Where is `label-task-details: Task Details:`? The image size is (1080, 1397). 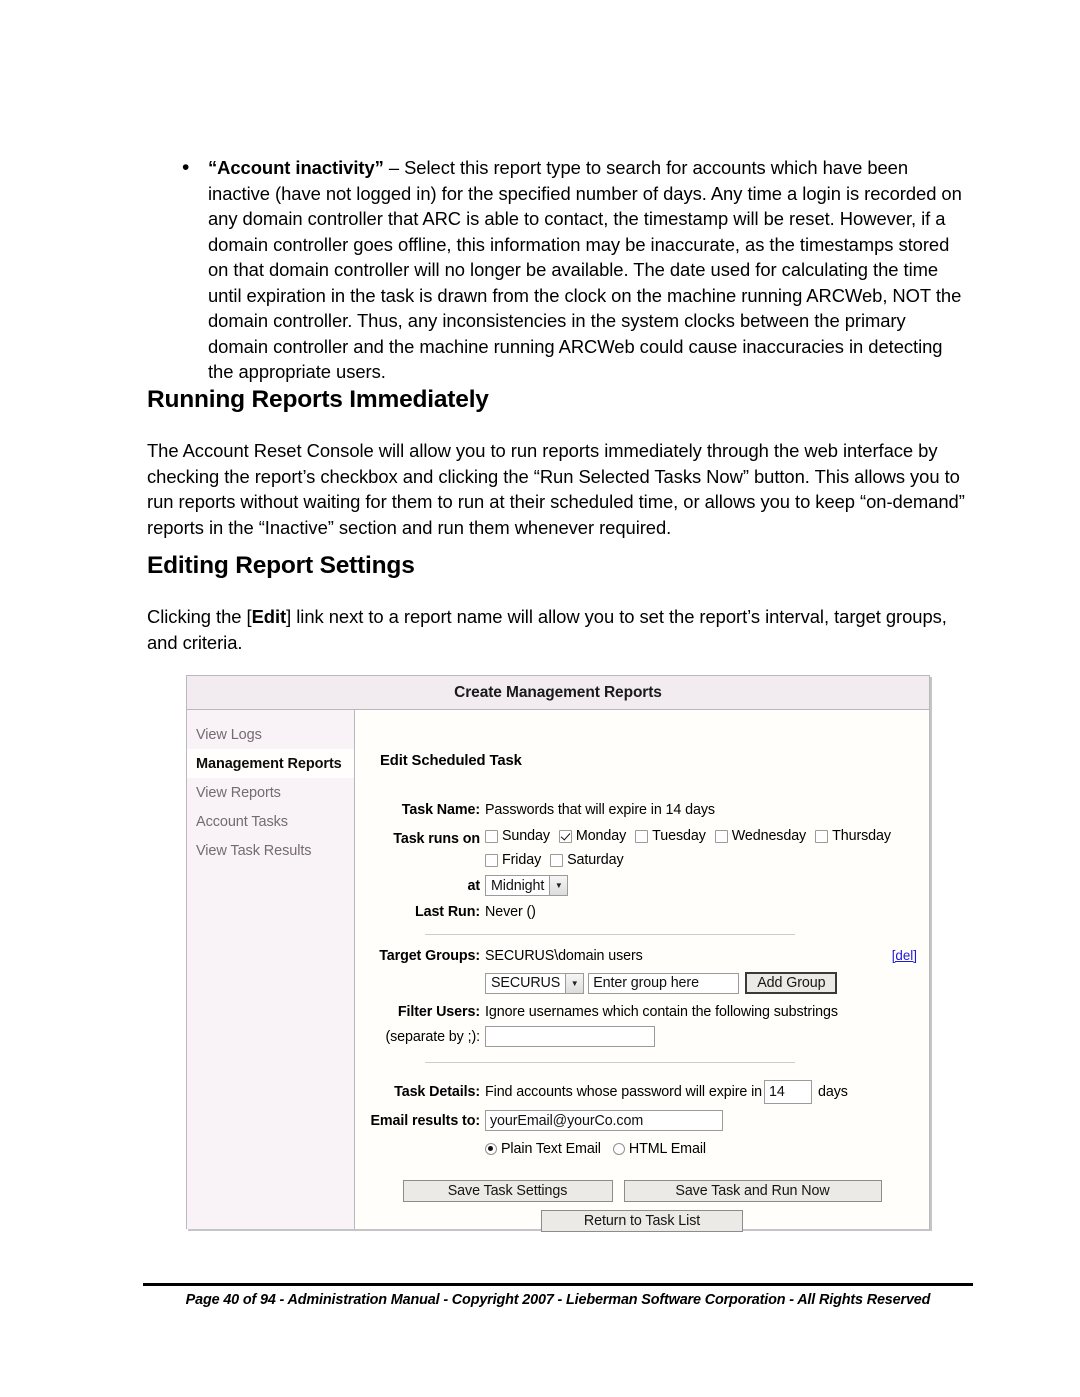 label-task-details: Task Details: is located at coordinates (437, 1092).